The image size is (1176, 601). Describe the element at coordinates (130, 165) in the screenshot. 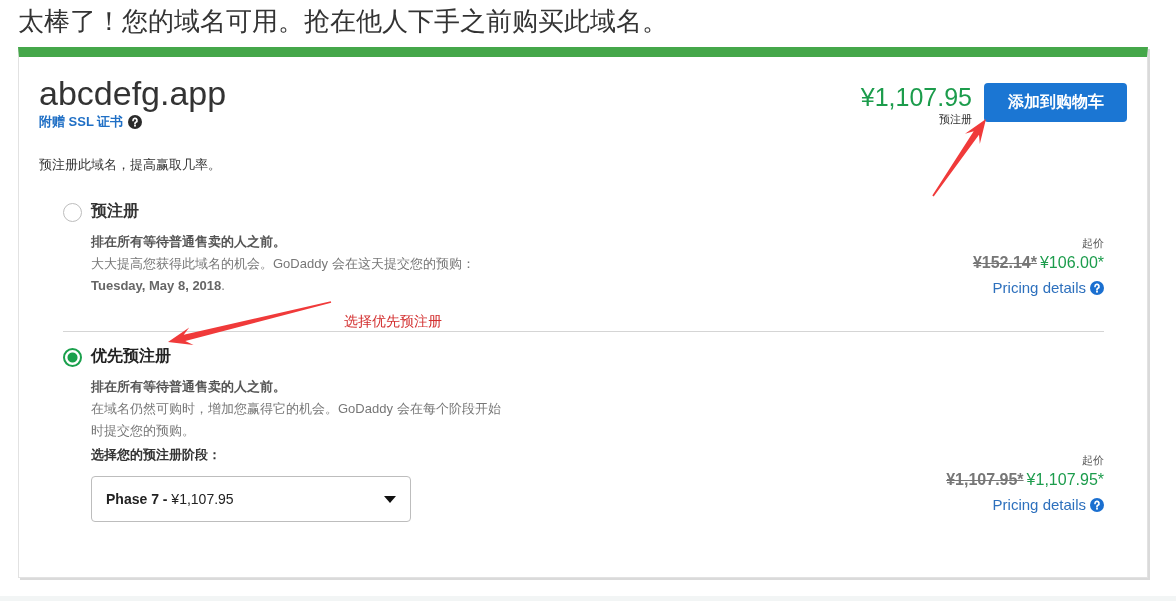

I see `intro-text: 预注册此域名，提高赢取几率。` at that location.